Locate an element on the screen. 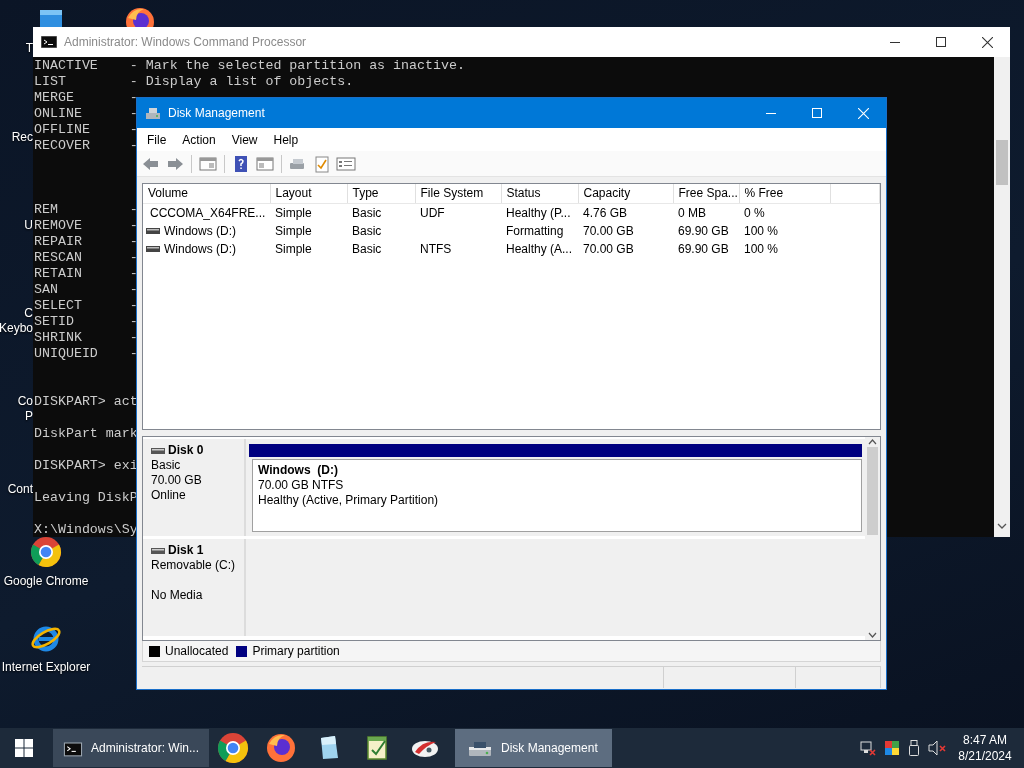  menu-item: File is located at coordinates (157, 139).